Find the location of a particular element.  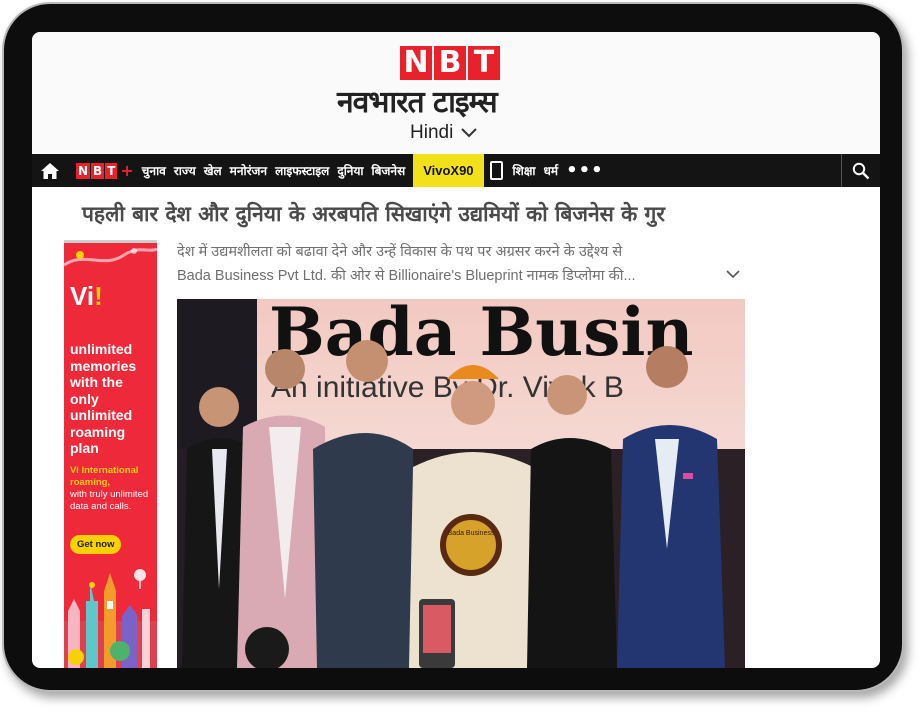

nav-item-duniya: दुनिया is located at coordinates (350, 170).